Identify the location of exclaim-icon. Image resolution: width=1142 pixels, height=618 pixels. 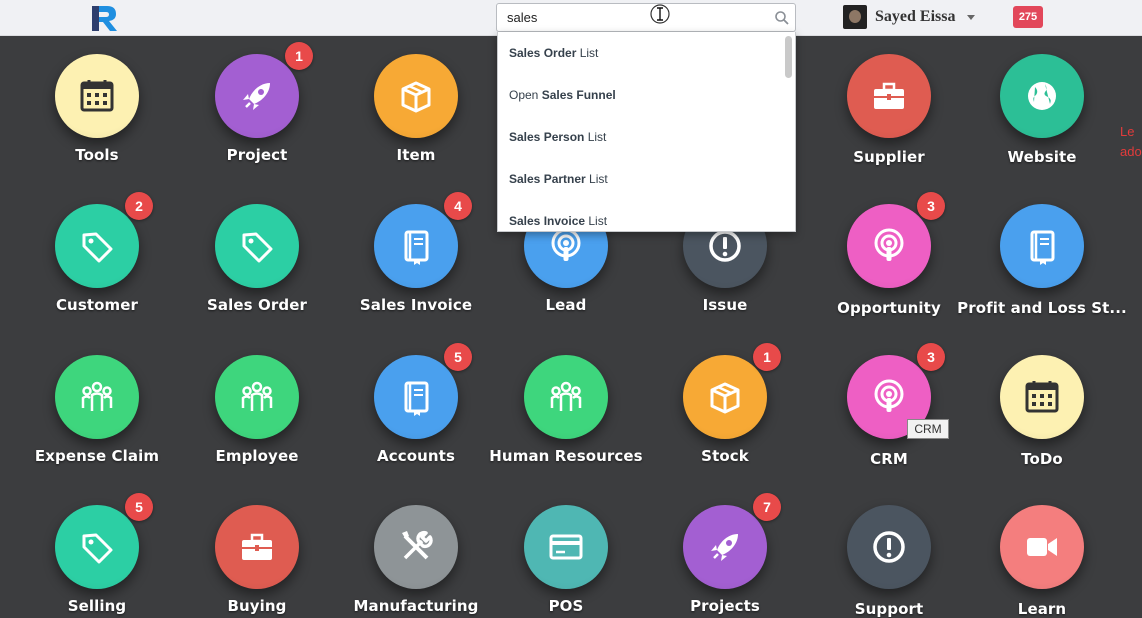
(889, 547).